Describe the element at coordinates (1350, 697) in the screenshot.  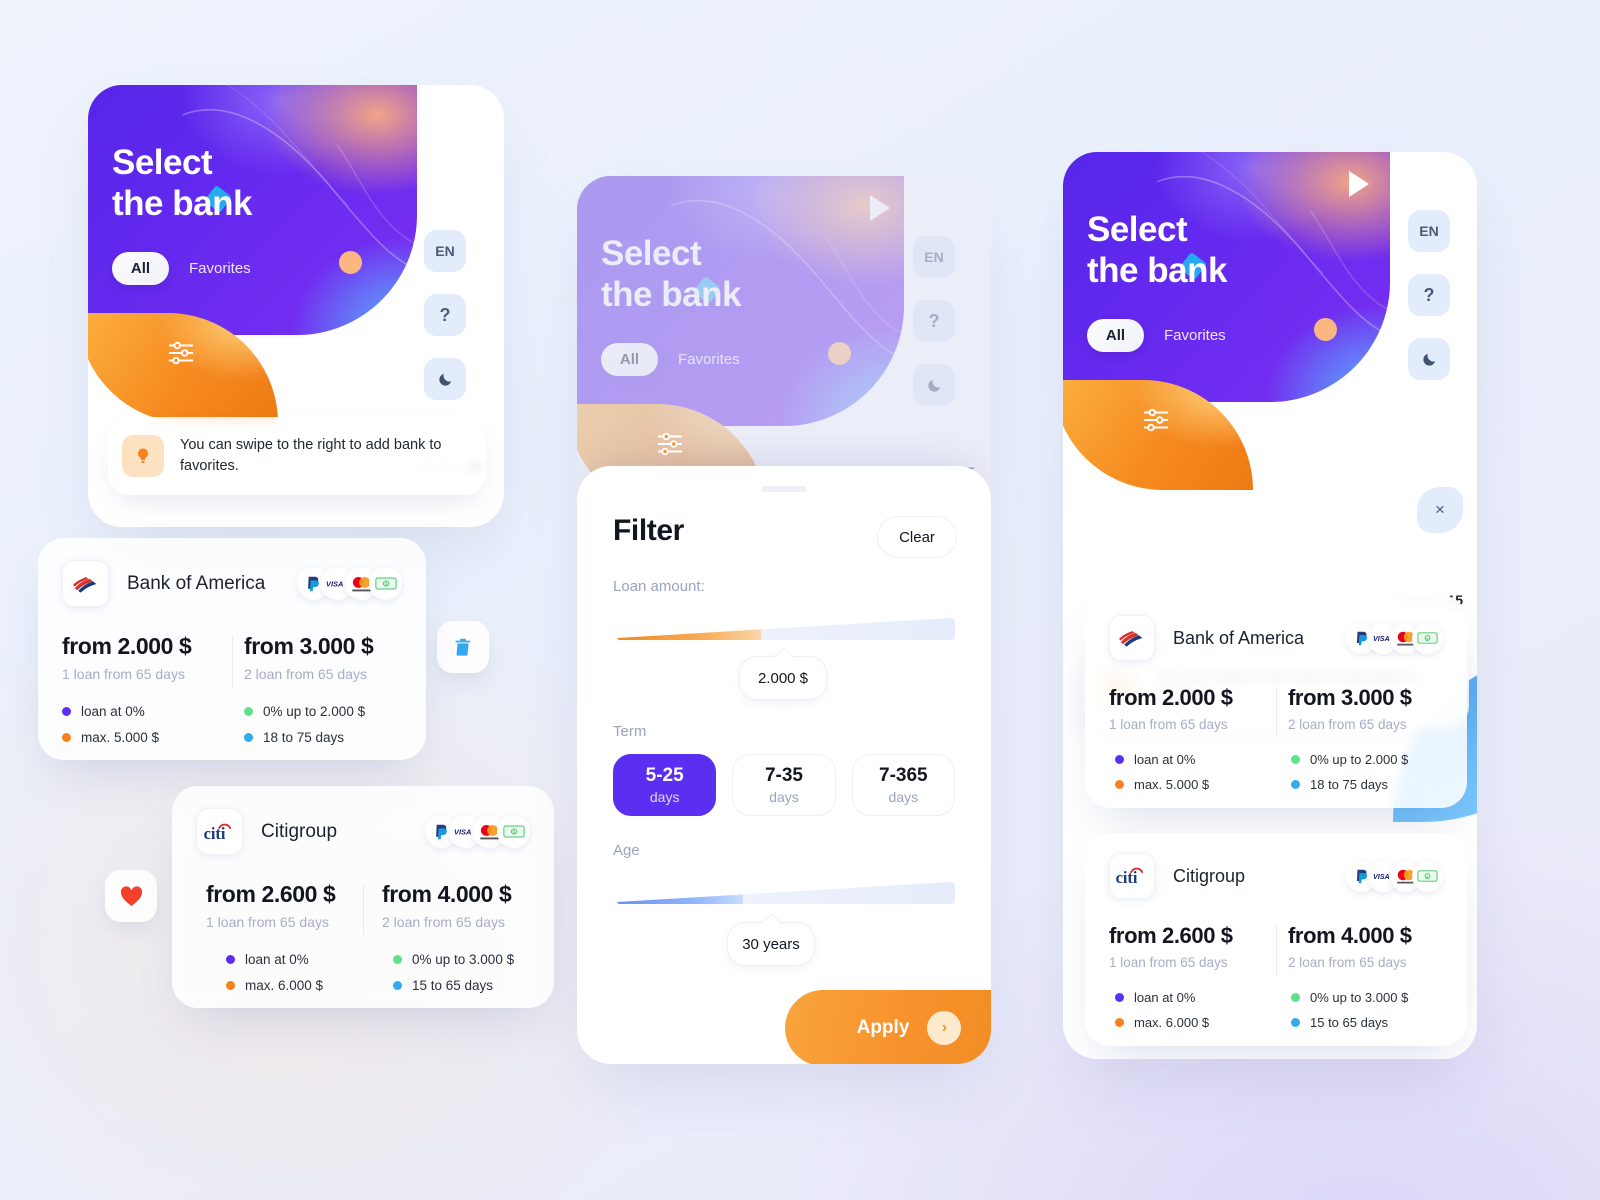
I see `amount-value: from 3.000 $` at that location.